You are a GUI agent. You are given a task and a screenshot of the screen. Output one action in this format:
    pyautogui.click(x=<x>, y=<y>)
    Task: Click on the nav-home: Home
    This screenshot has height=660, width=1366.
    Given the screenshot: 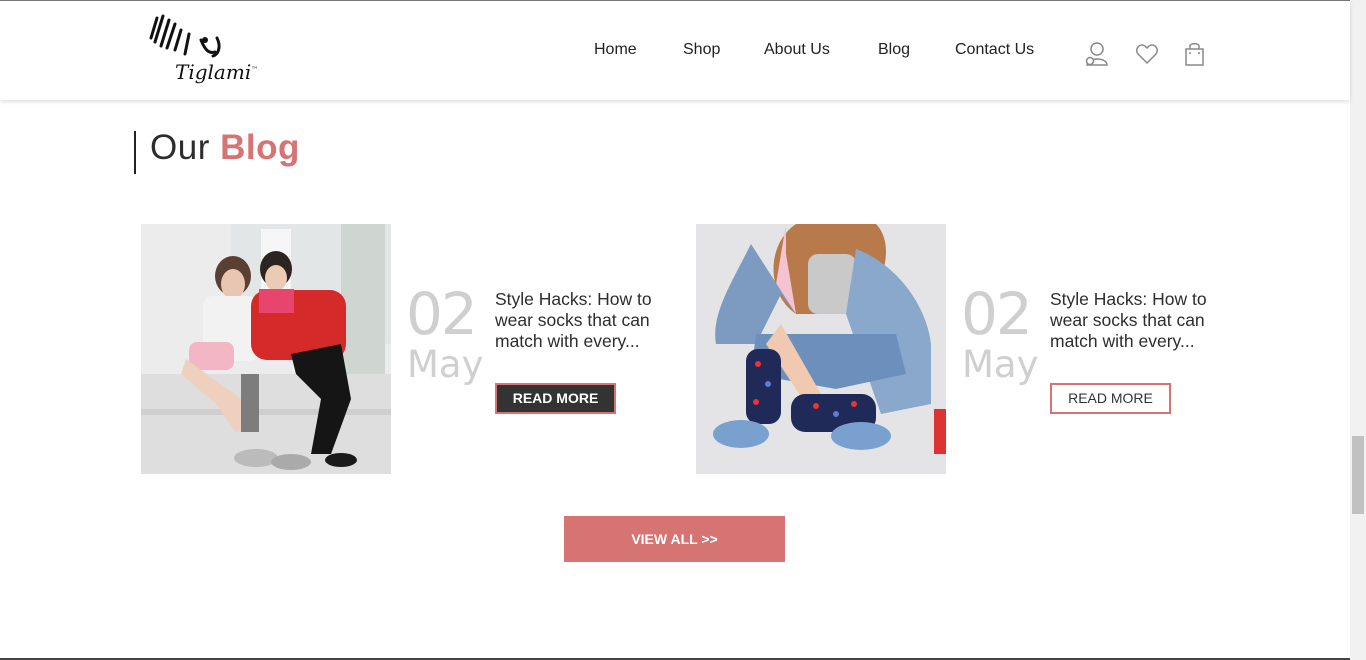 What is the action you would take?
    pyautogui.click(x=615, y=50)
    